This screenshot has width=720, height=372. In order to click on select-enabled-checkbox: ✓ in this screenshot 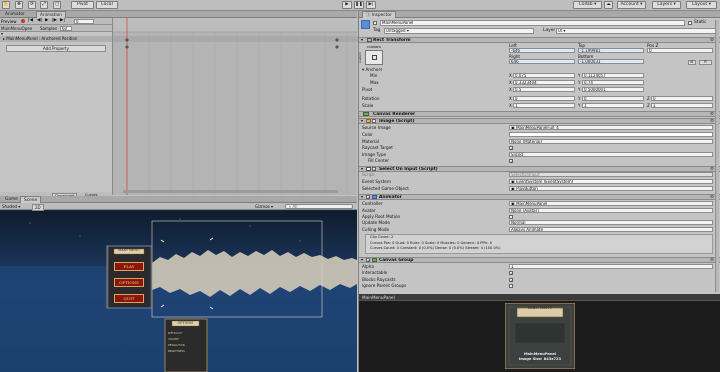, I will do `click(374, 169)`.